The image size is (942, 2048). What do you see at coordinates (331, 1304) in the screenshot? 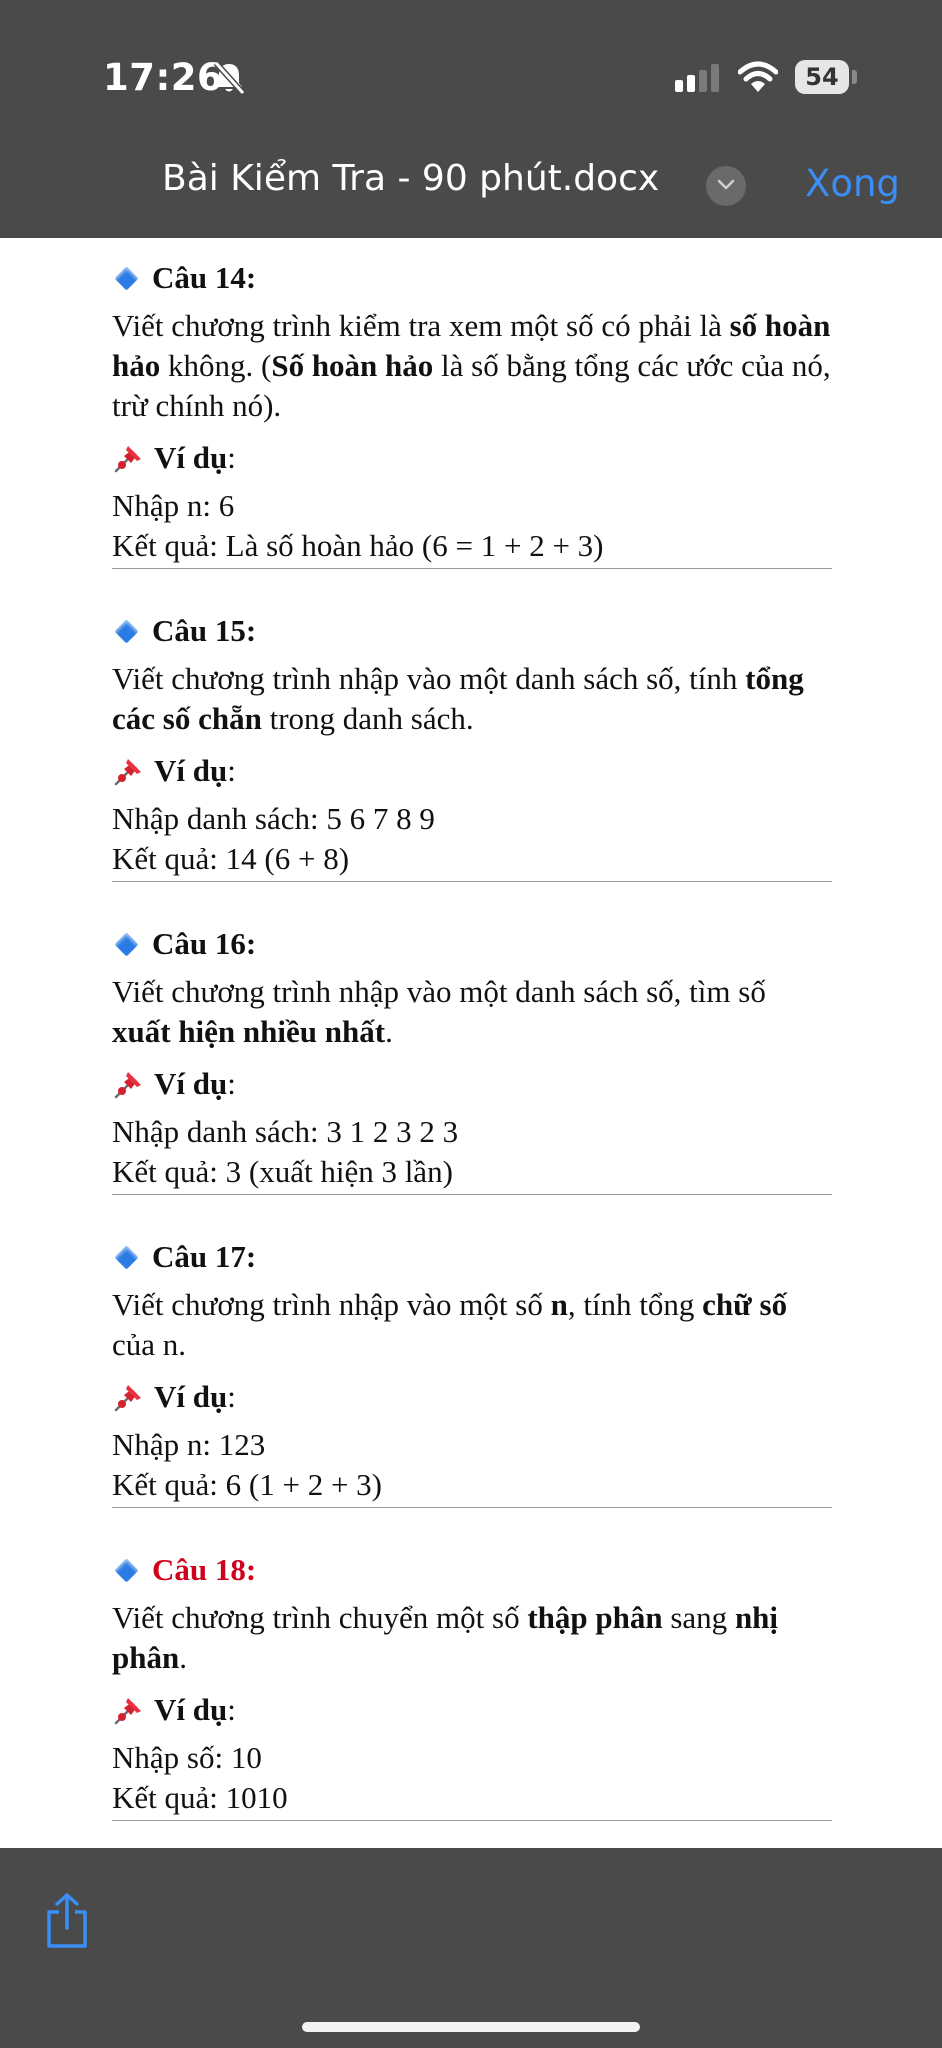
I see `question-text-segment: Viết chương trình nhập vào một số` at bounding box center [331, 1304].